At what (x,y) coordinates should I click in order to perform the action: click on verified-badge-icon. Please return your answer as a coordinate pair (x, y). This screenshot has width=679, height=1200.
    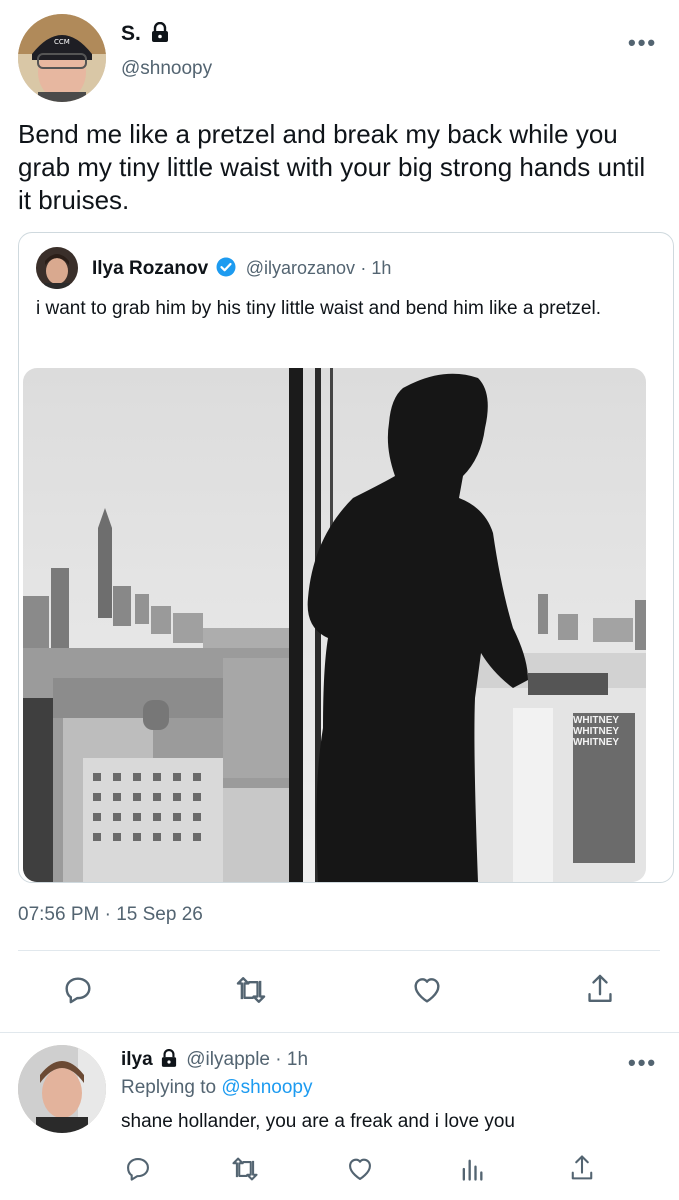
    Looking at the image, I should click on (226, 270).